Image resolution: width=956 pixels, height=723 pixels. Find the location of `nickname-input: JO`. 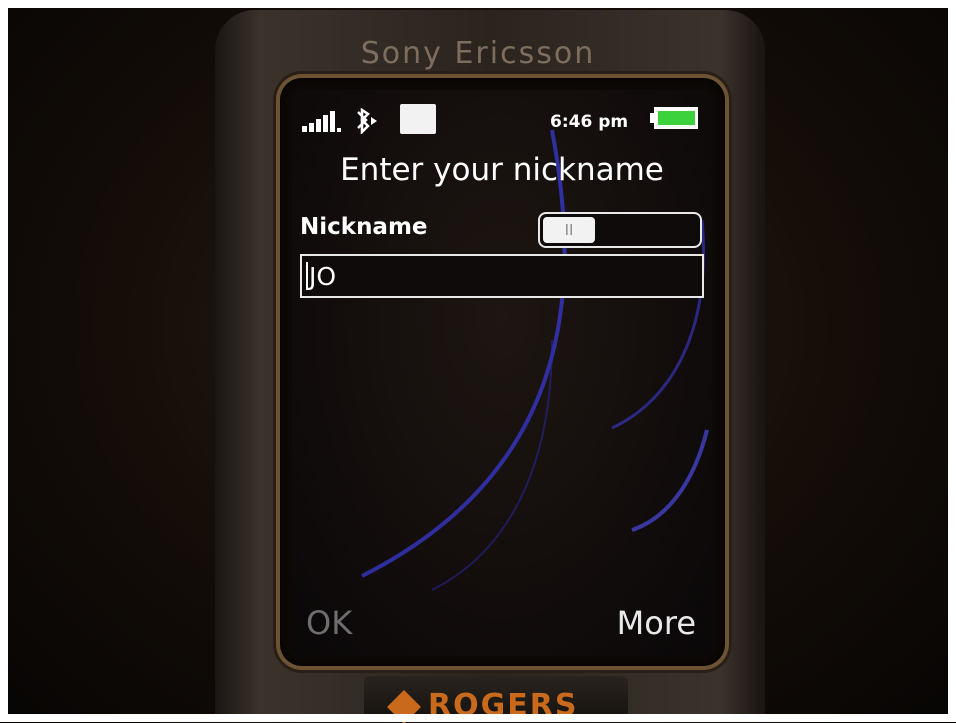

nickname-input: JO is located at coordinates (502, 276).